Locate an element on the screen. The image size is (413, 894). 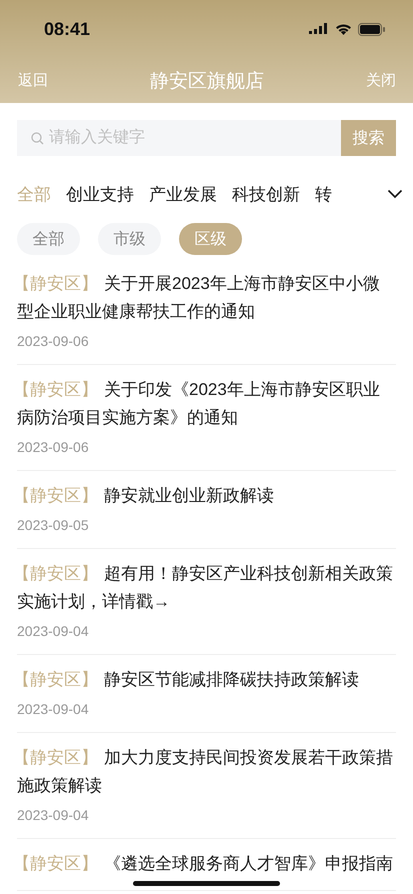
article-heading: 【静安区】 关于印发《2023年上海市静安区职业病防治项目实施方案》的通知 is located at coordinates (206, 404).